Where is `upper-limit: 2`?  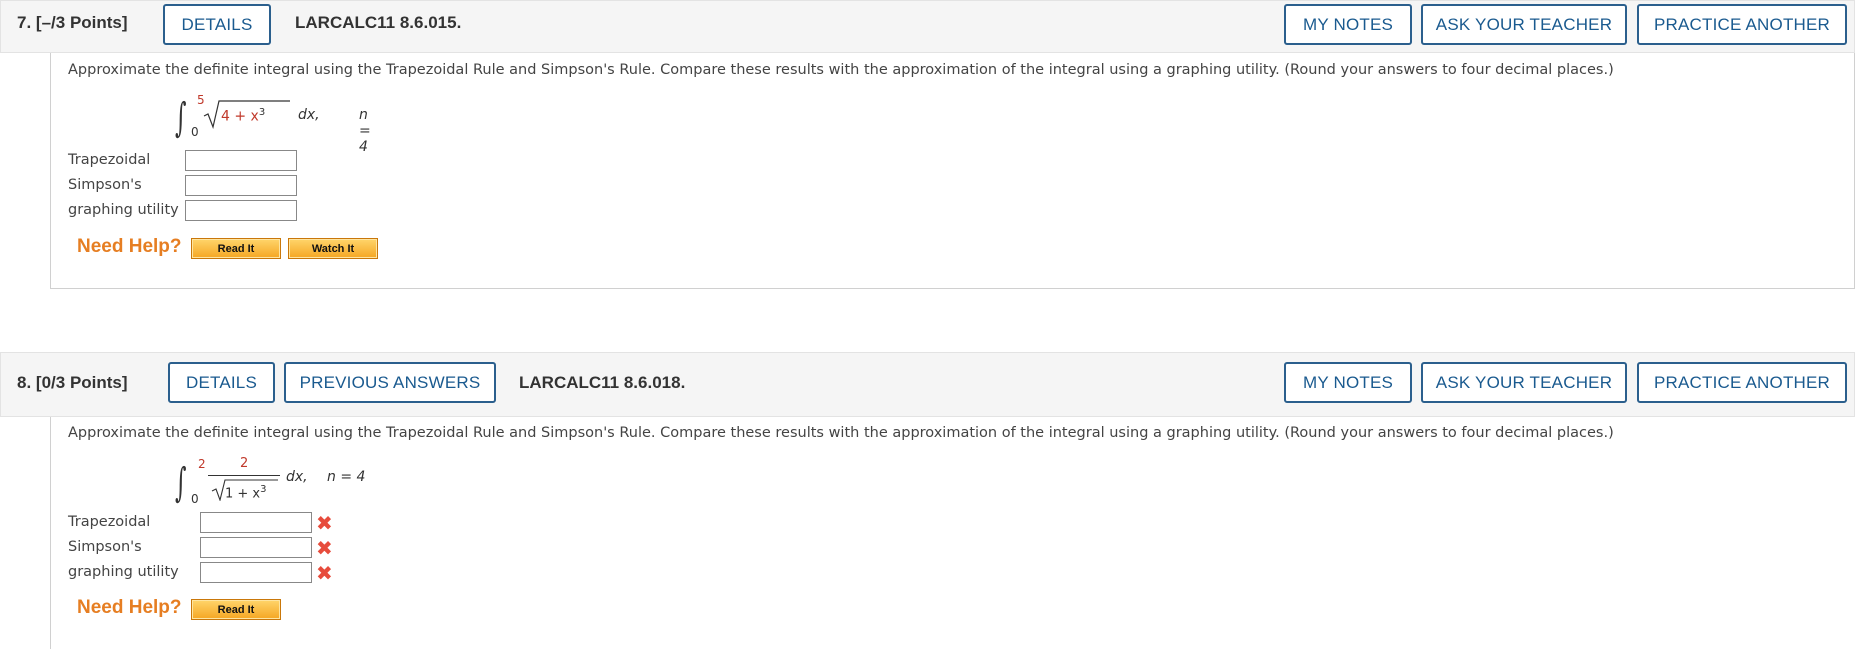 upper-limit: 2 is located at coordinates (202, 464).